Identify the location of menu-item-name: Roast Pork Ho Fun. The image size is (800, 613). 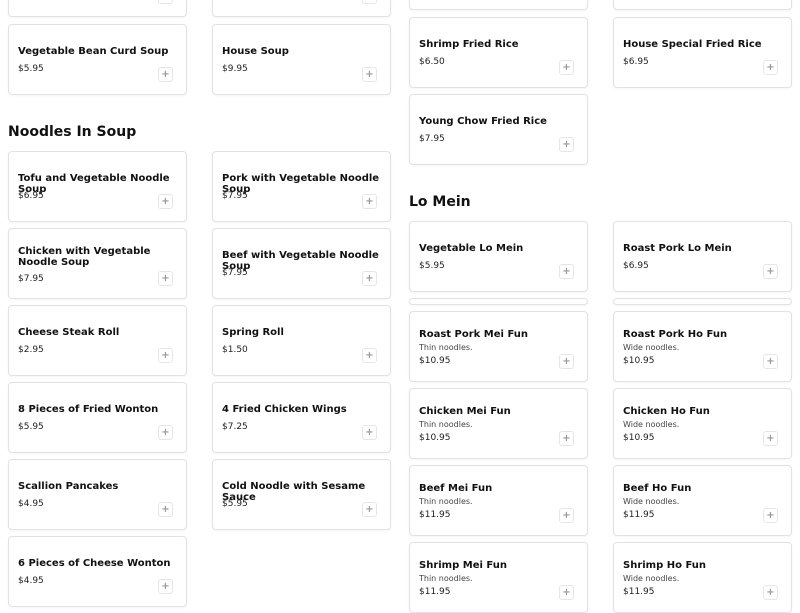
(675, 334).